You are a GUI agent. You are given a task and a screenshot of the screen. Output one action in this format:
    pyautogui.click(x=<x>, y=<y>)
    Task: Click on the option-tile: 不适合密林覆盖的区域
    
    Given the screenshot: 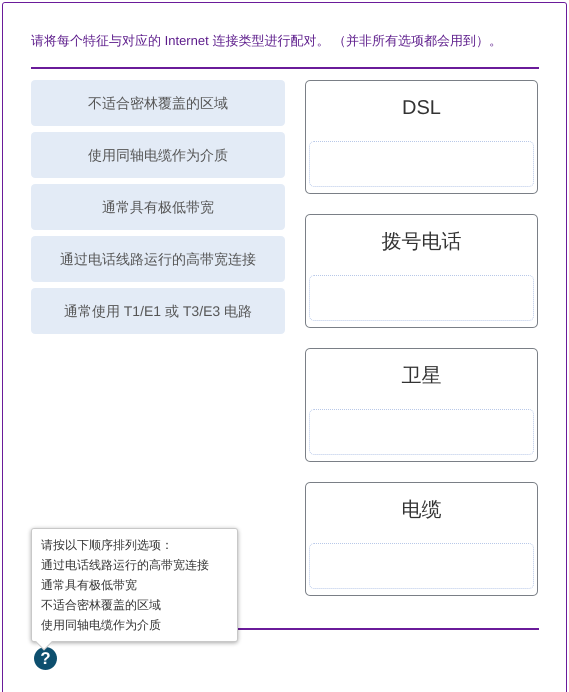 What is the action you would take?
    pyautogui.click(x=158, y=103)
    